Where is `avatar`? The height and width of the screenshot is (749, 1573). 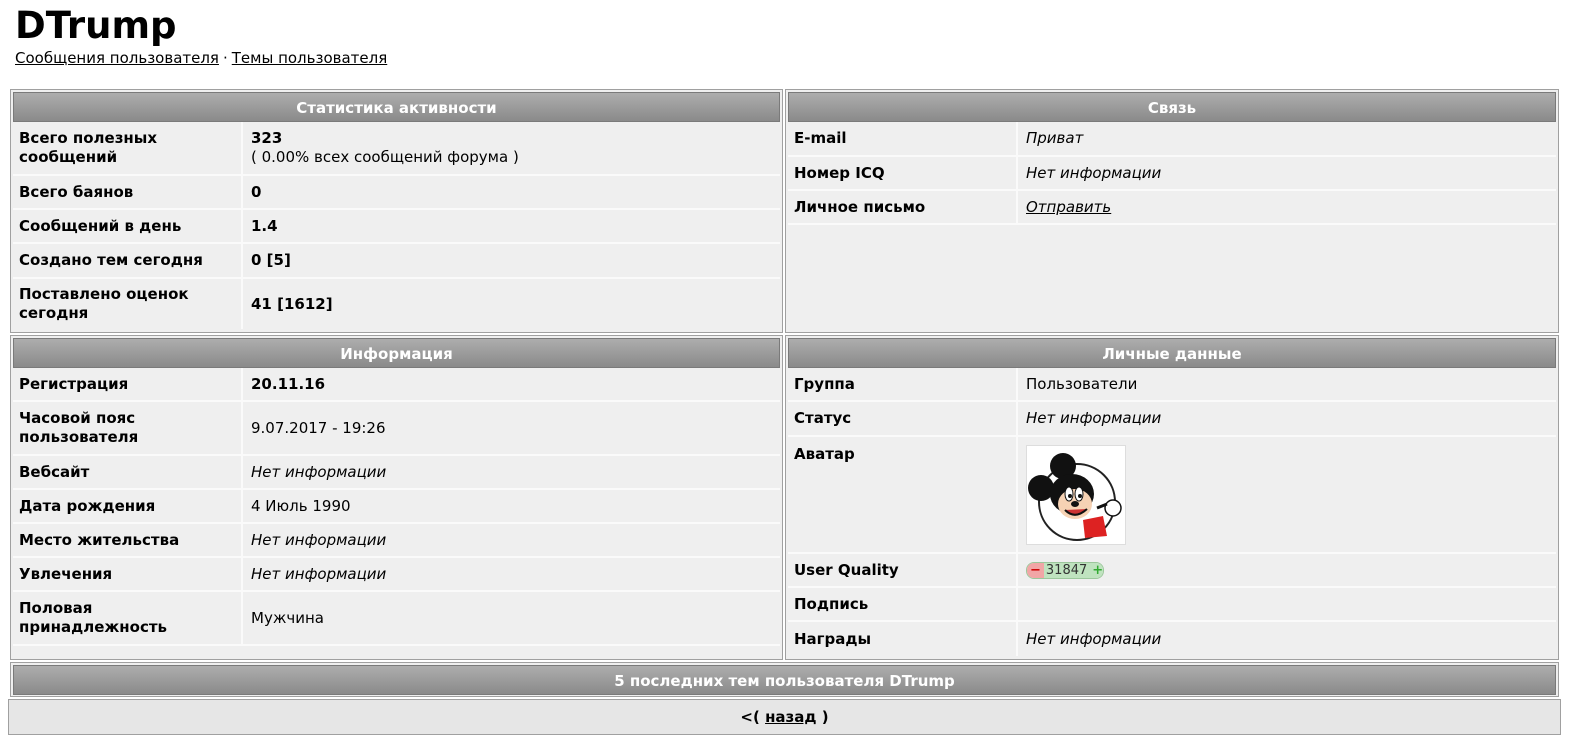 avatar is located at coordinates (1076, 495).